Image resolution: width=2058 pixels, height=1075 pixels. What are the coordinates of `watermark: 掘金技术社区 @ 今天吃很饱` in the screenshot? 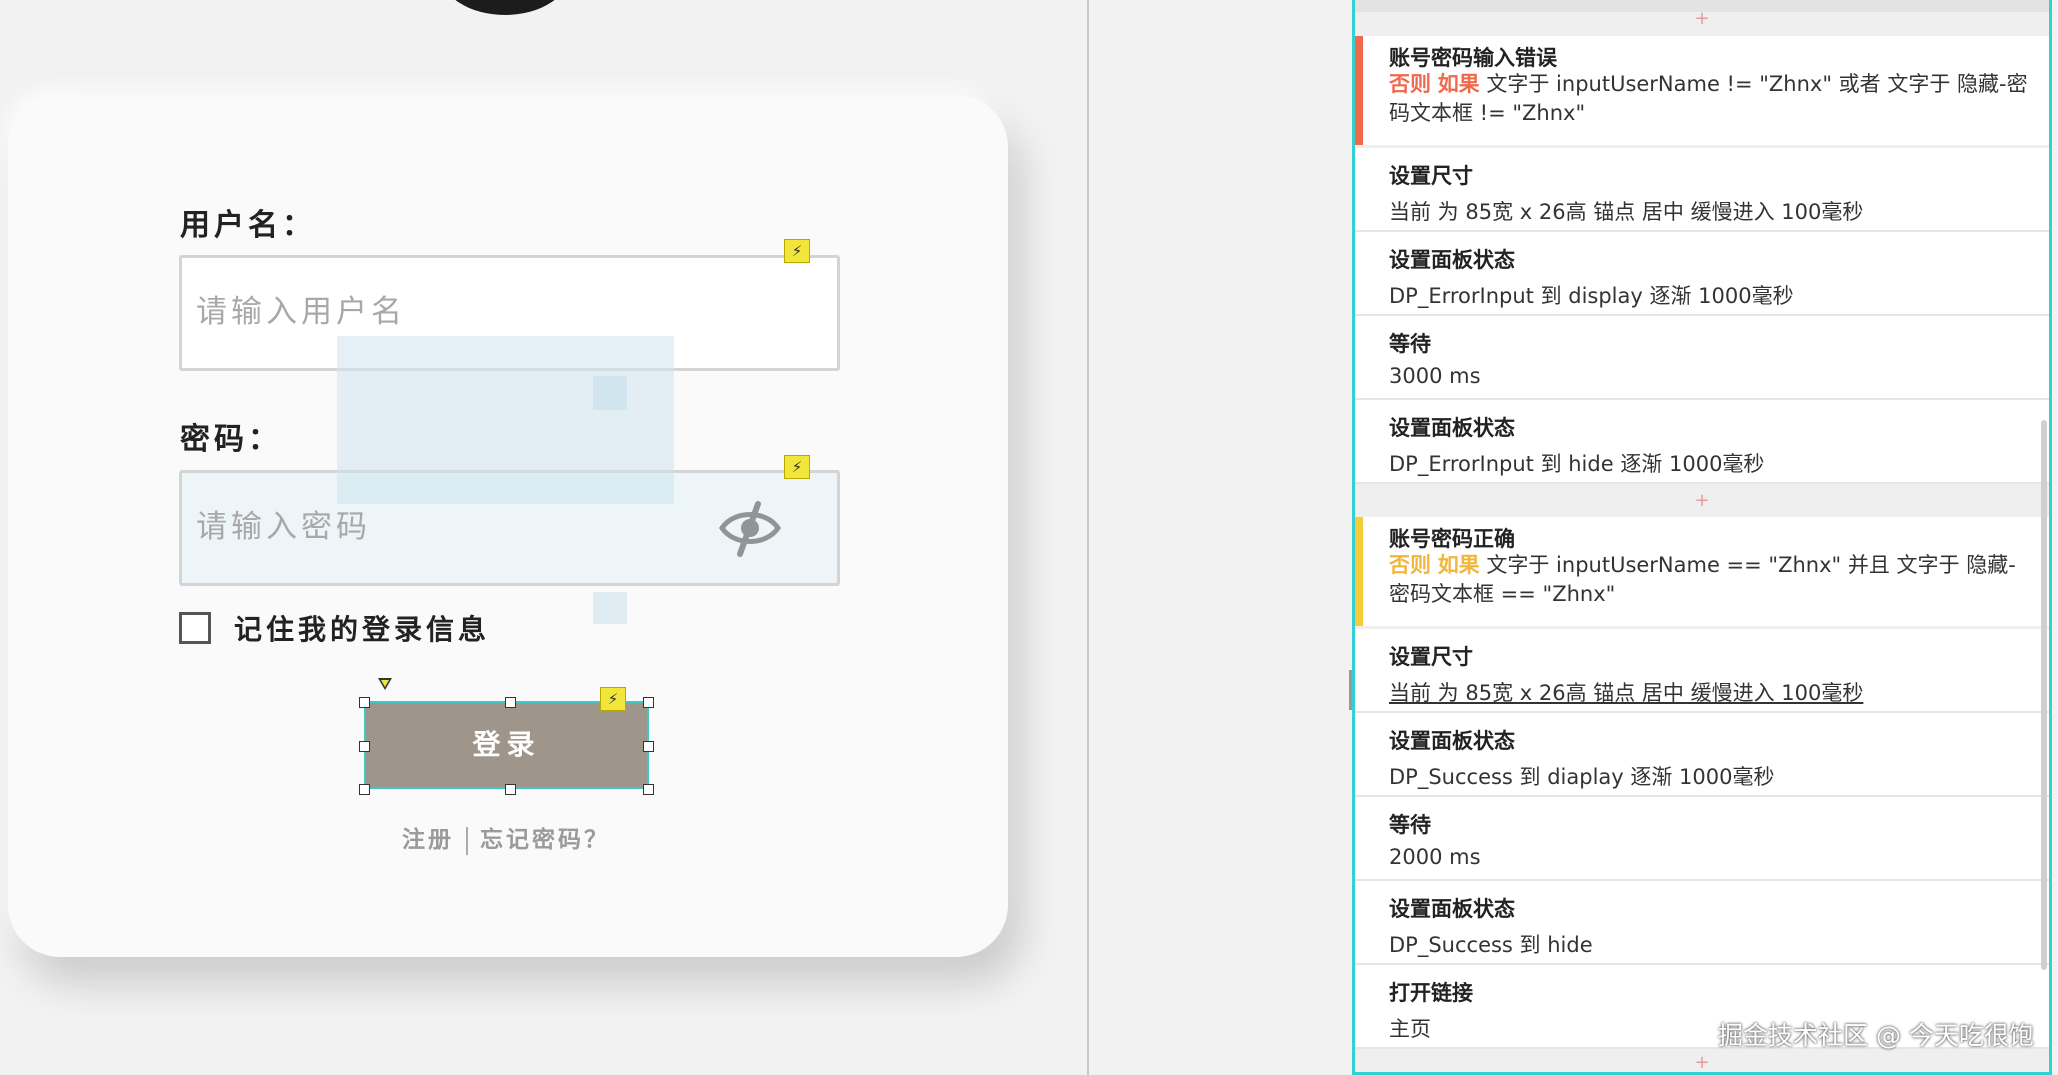 It's located at (1876, 1035).